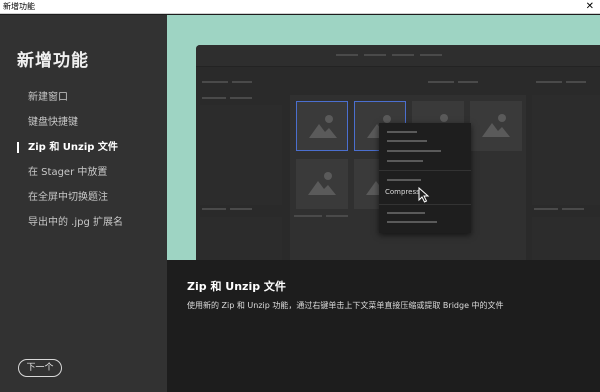  What do you see at coordinates (83, 197) in the screenshot?
I see `nav-item-fullscreen-captions: 在全屏中切换题注` at bounding box center [83, 197].